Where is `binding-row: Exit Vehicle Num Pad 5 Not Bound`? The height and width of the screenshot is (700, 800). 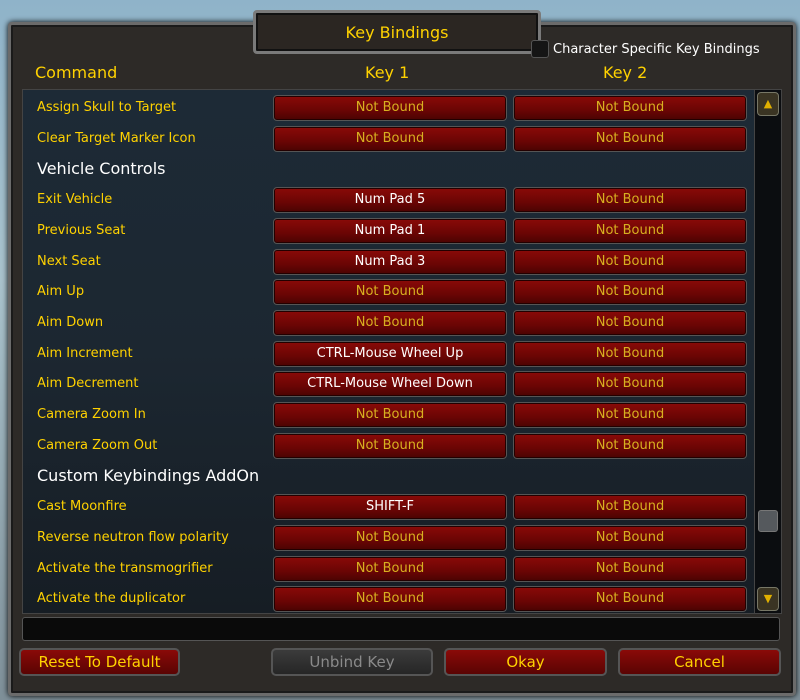 binding-row: Exit Vehicle Num Pad 5 Not Bound is located at coordinates (389, 200).